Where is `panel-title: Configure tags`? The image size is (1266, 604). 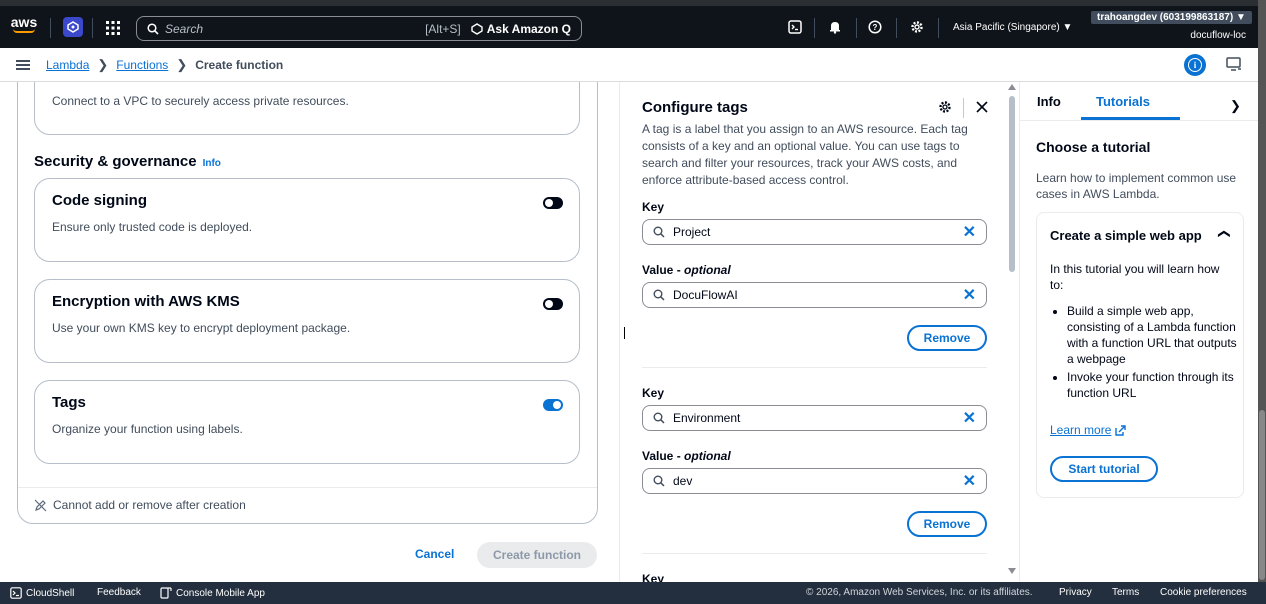
panel-title: Configure tags is located at coordinates (695, 107).